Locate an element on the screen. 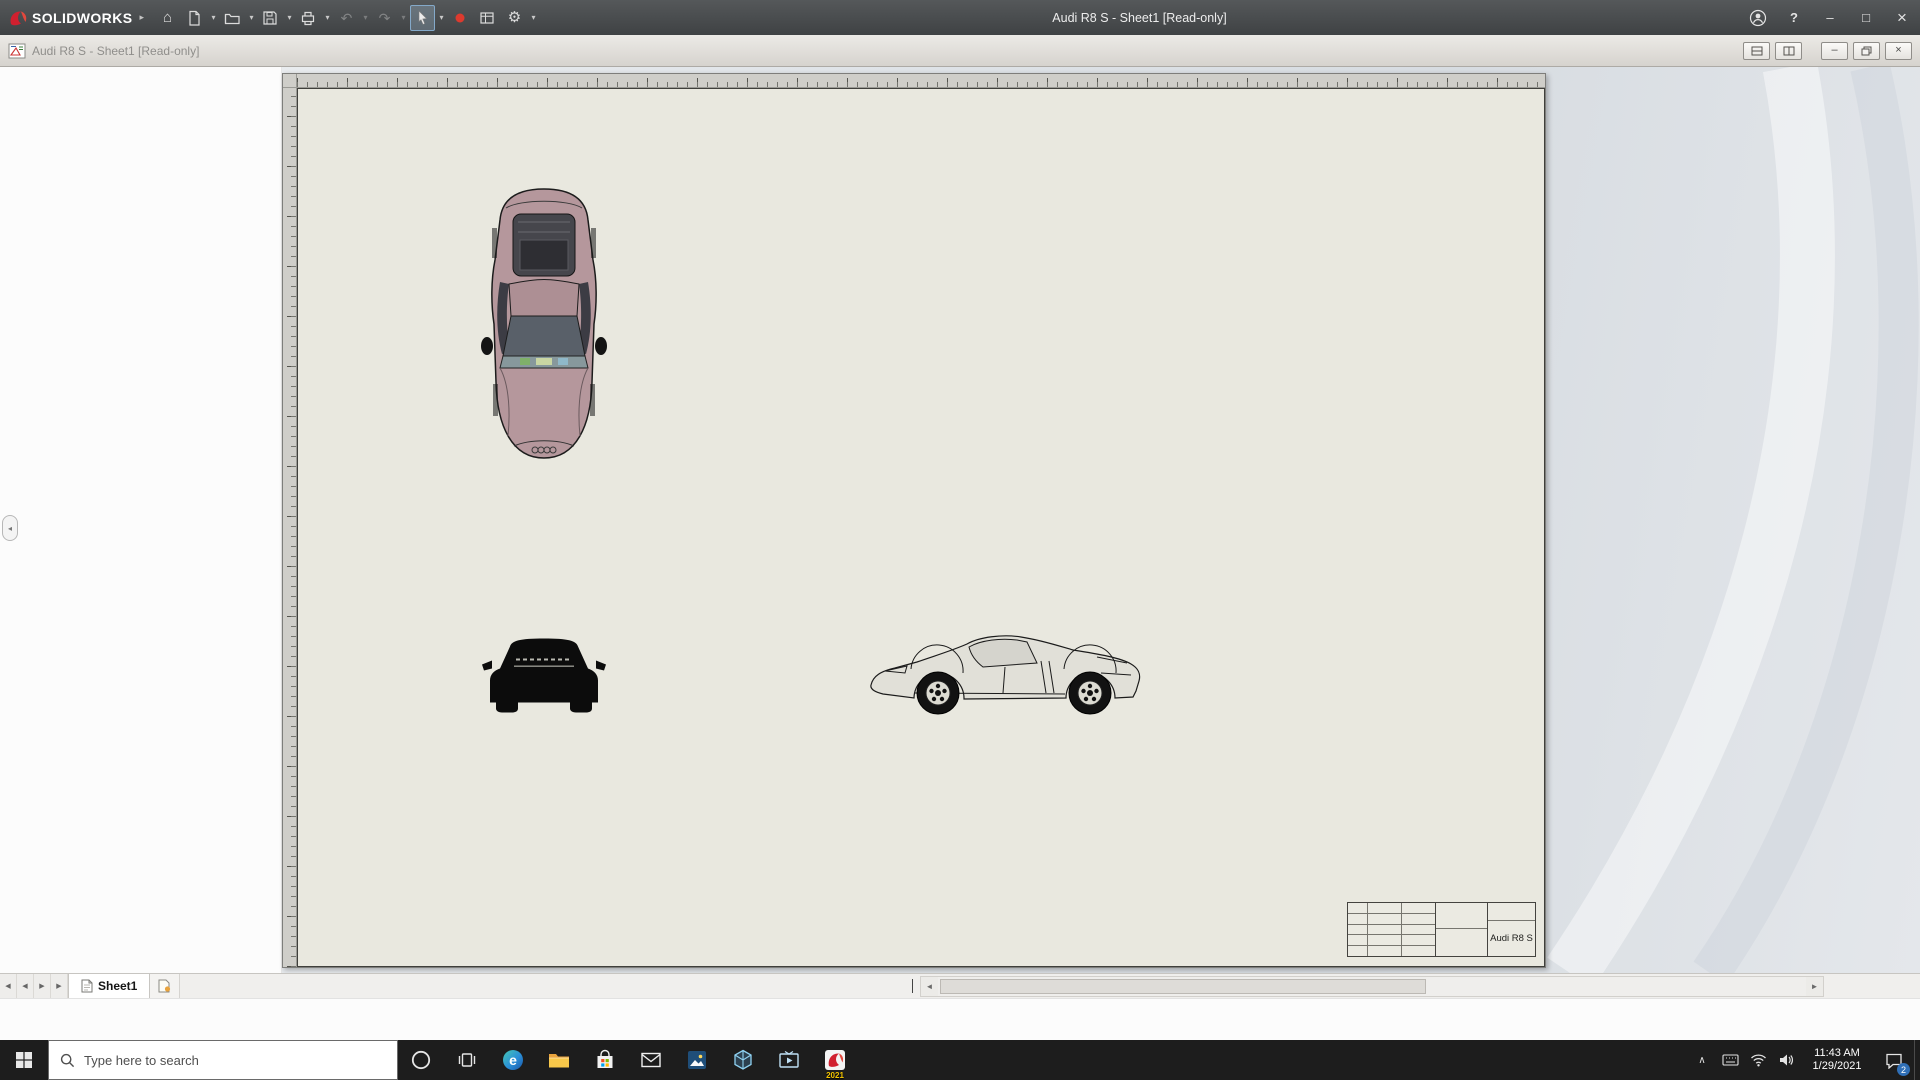 This screenshot has height=1080, width=1920. record-macro-button is located at coordinates (460, 18).